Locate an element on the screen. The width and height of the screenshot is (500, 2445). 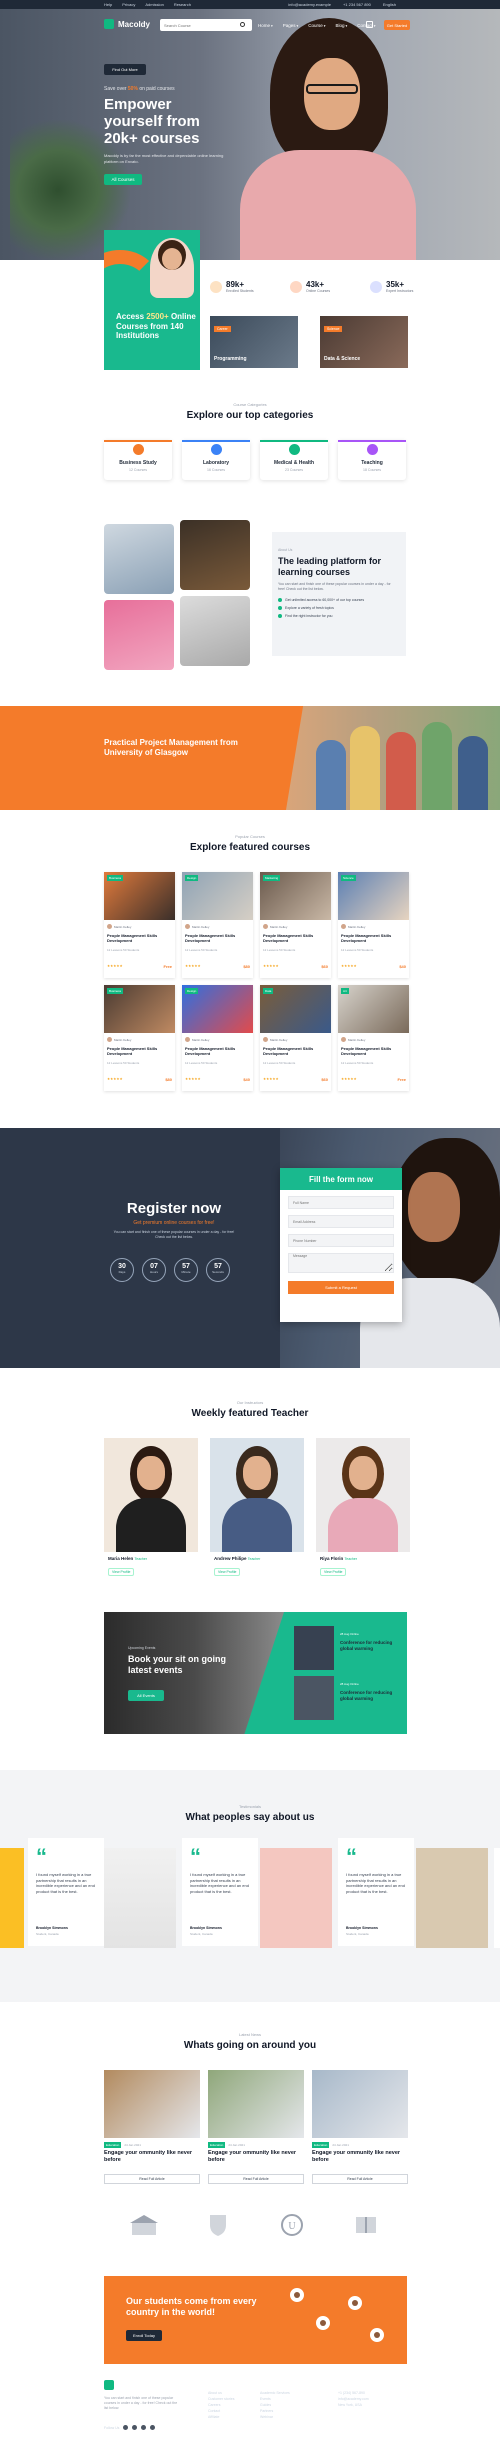
about-kicker: About Us is located at coordinates (285, 550).